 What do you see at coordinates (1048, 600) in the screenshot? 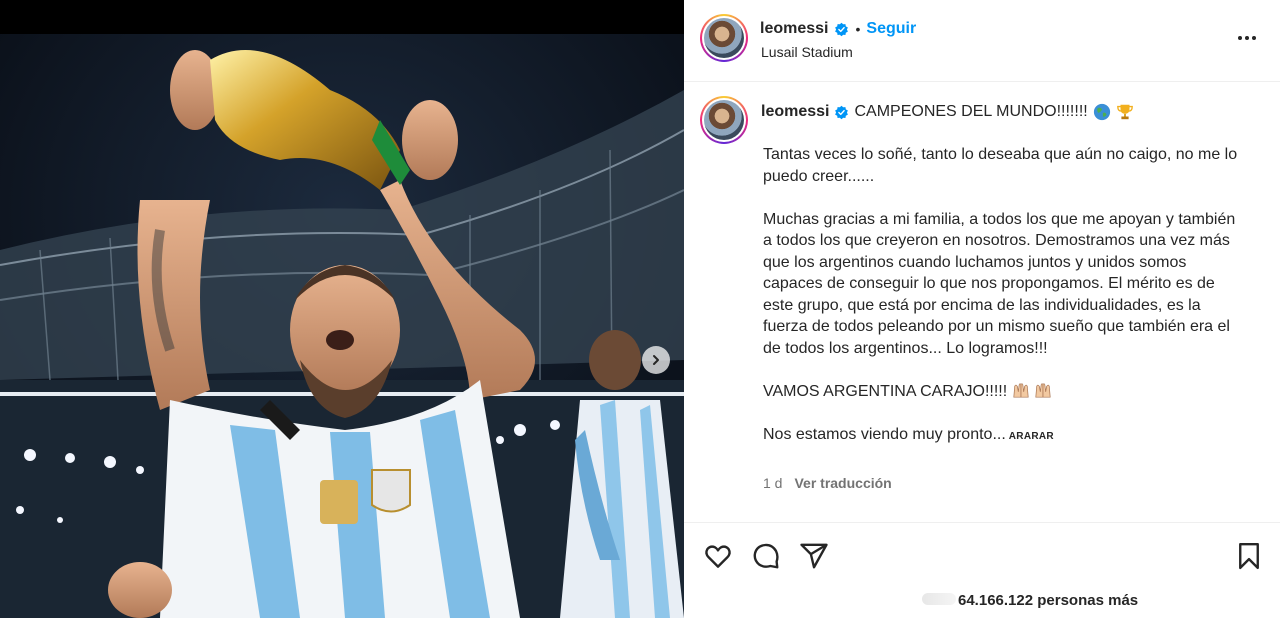
I see `likes-count: 64.166.122 personas más` at bounding box center [1048, 600].